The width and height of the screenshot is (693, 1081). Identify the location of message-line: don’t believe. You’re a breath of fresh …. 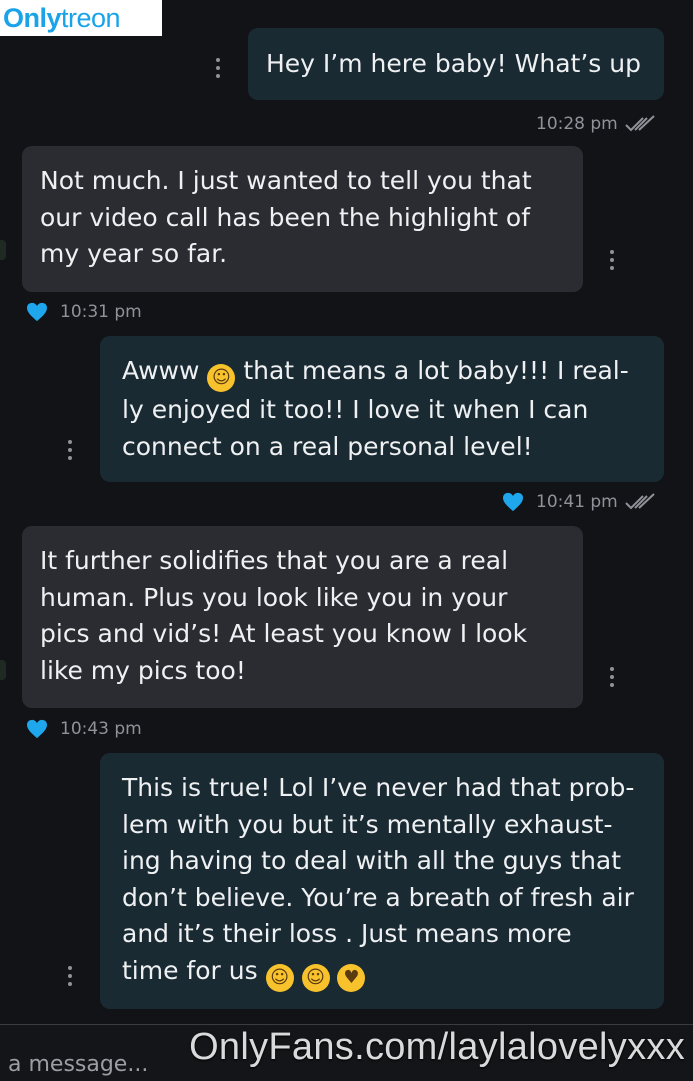
(378, 897).